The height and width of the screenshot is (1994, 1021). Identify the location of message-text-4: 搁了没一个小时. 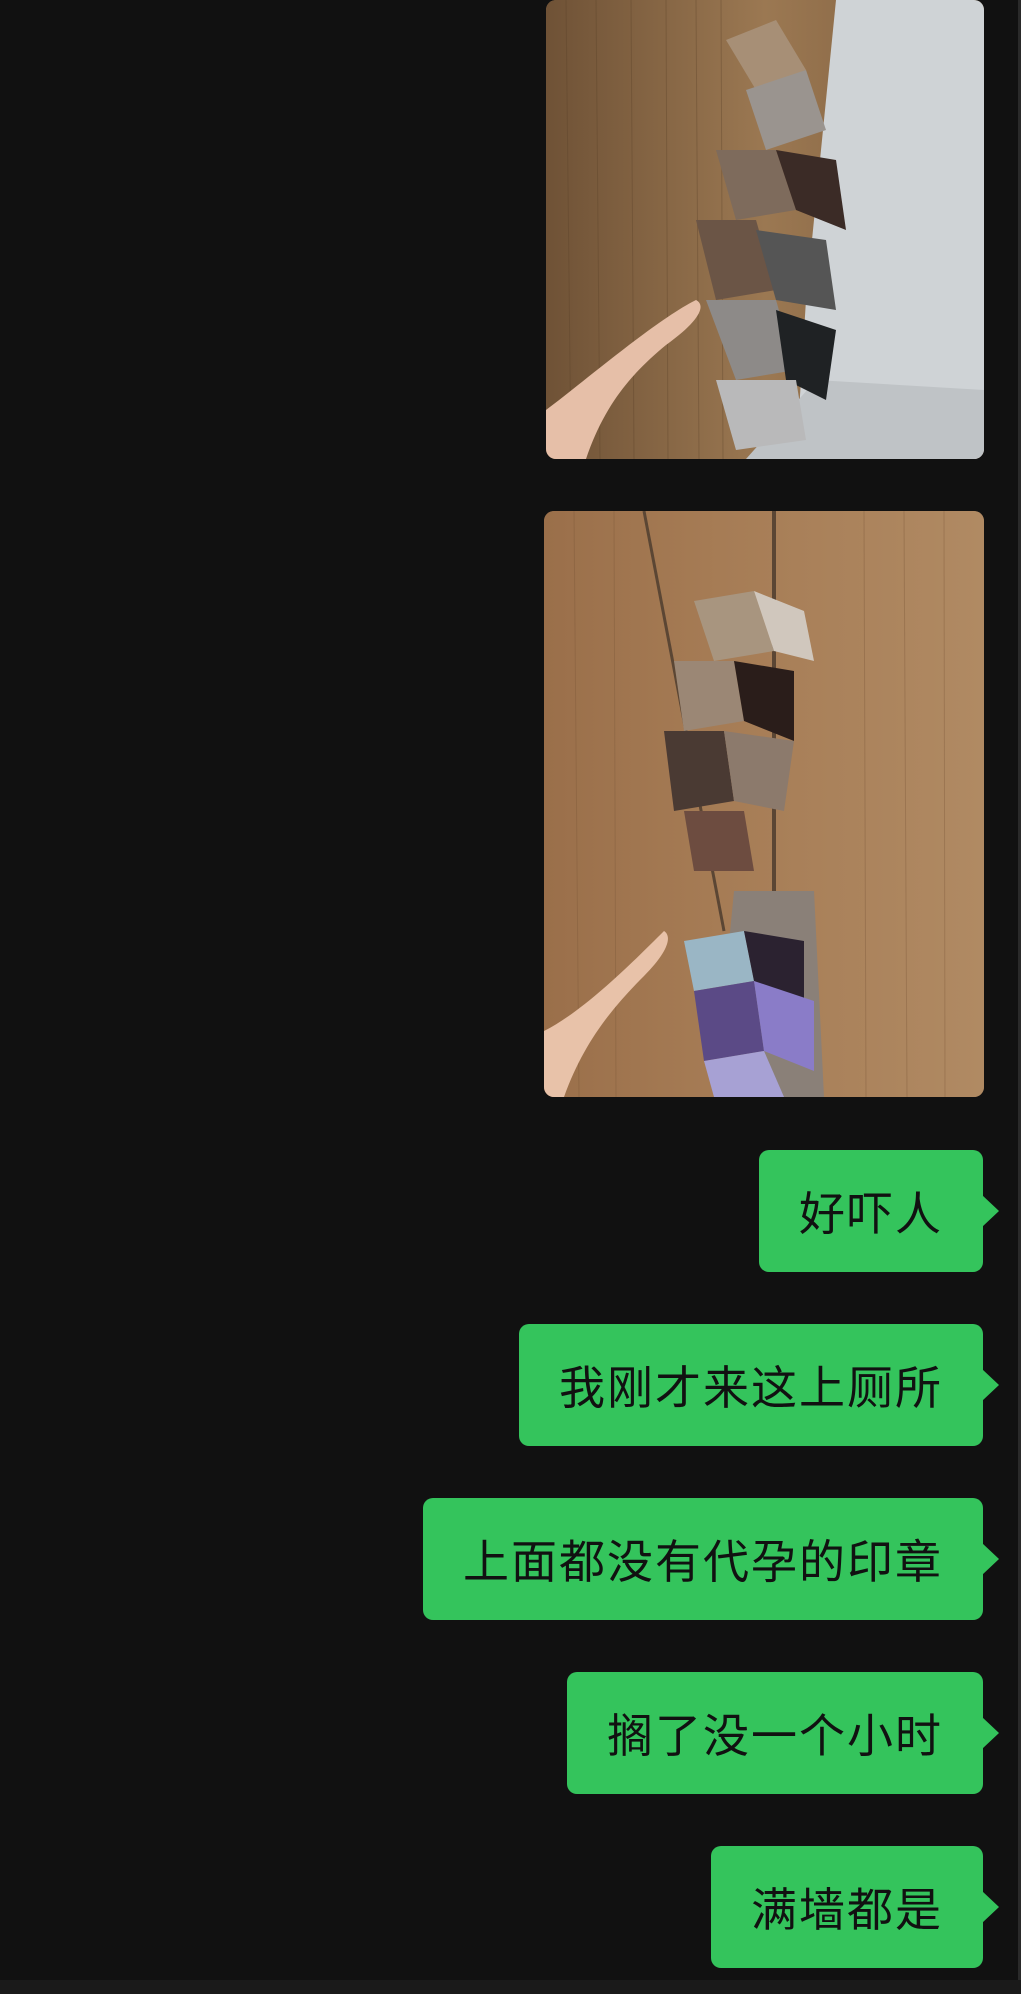
(775, 1736).